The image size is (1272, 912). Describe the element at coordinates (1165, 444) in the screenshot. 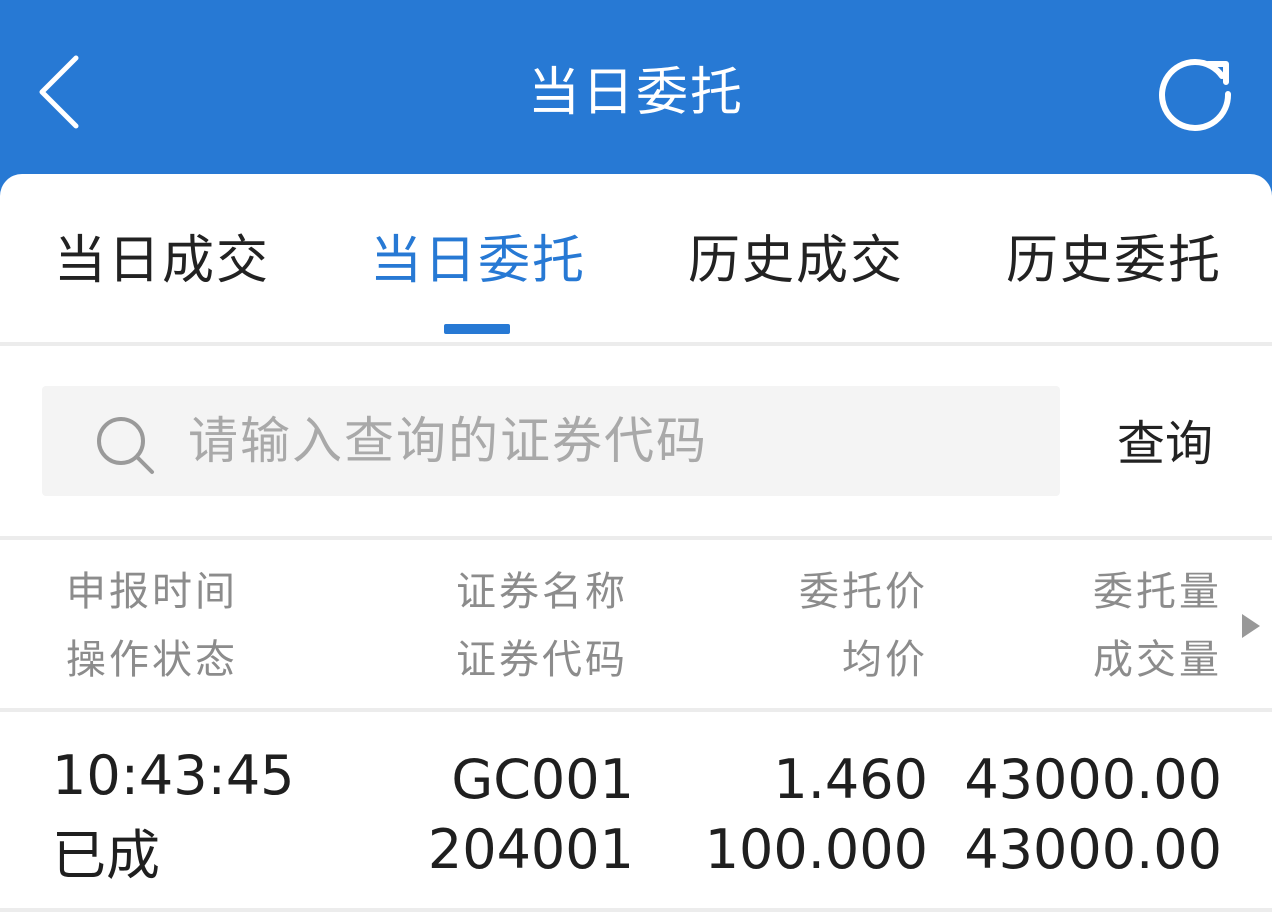

I see `query-button: 查询` at that location.